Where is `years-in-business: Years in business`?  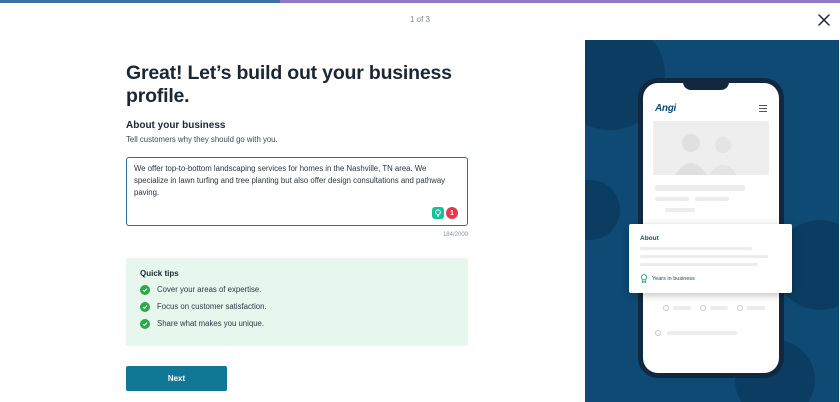
years-in-business: Years in business is located at coordinates (667, 278).